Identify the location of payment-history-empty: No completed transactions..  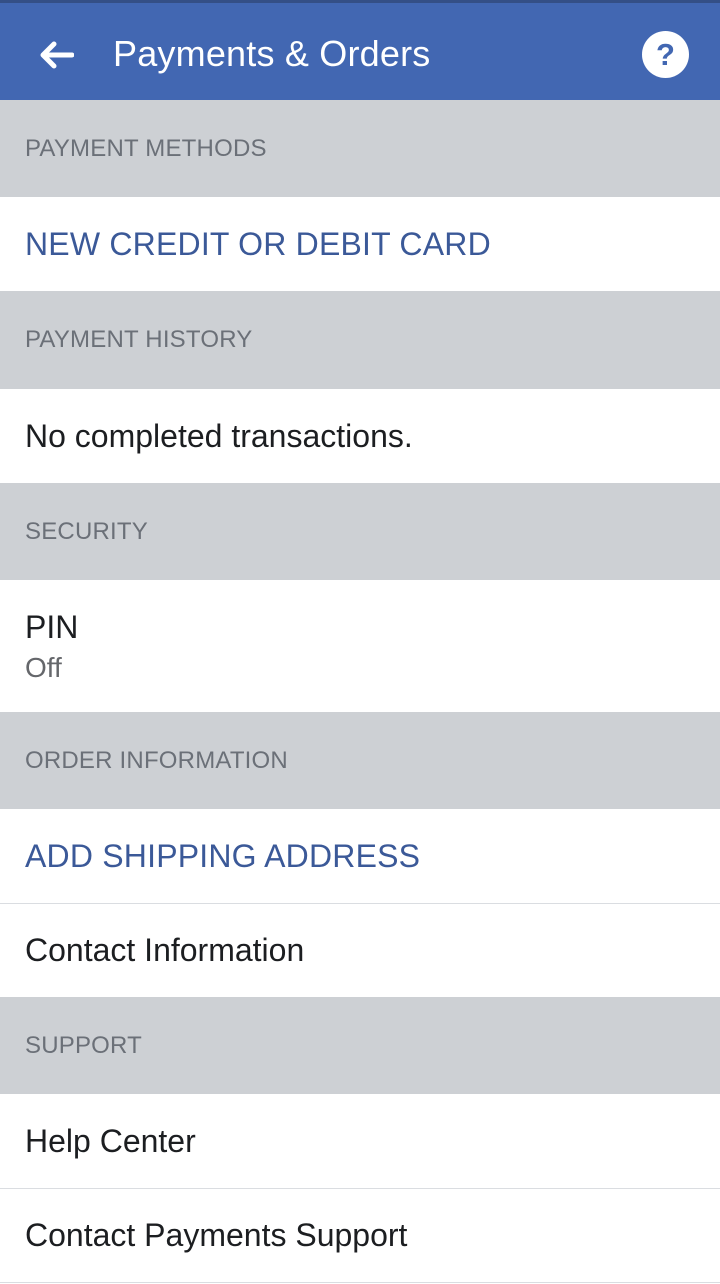
(360, 436).